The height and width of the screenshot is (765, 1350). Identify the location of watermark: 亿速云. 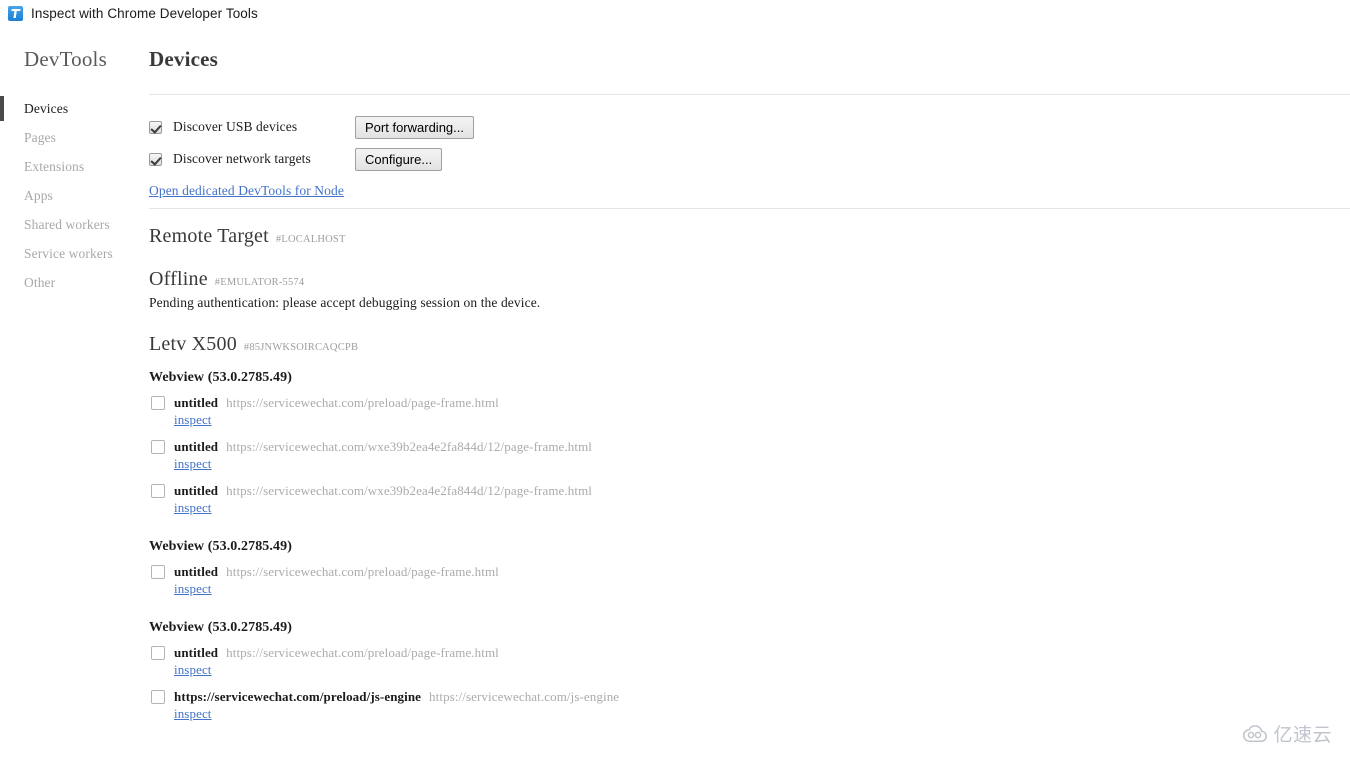
(1287, 733).